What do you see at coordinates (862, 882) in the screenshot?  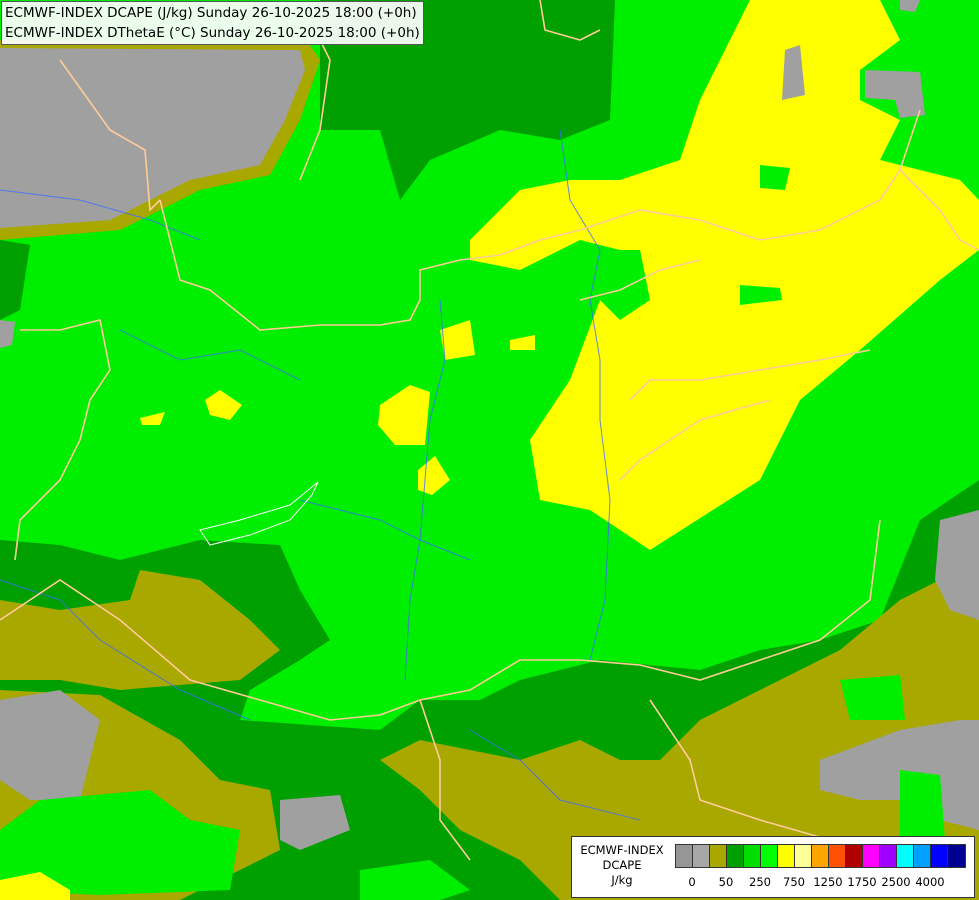 I see `legend-tick-label: 1750` at bounding box center [862, 882].